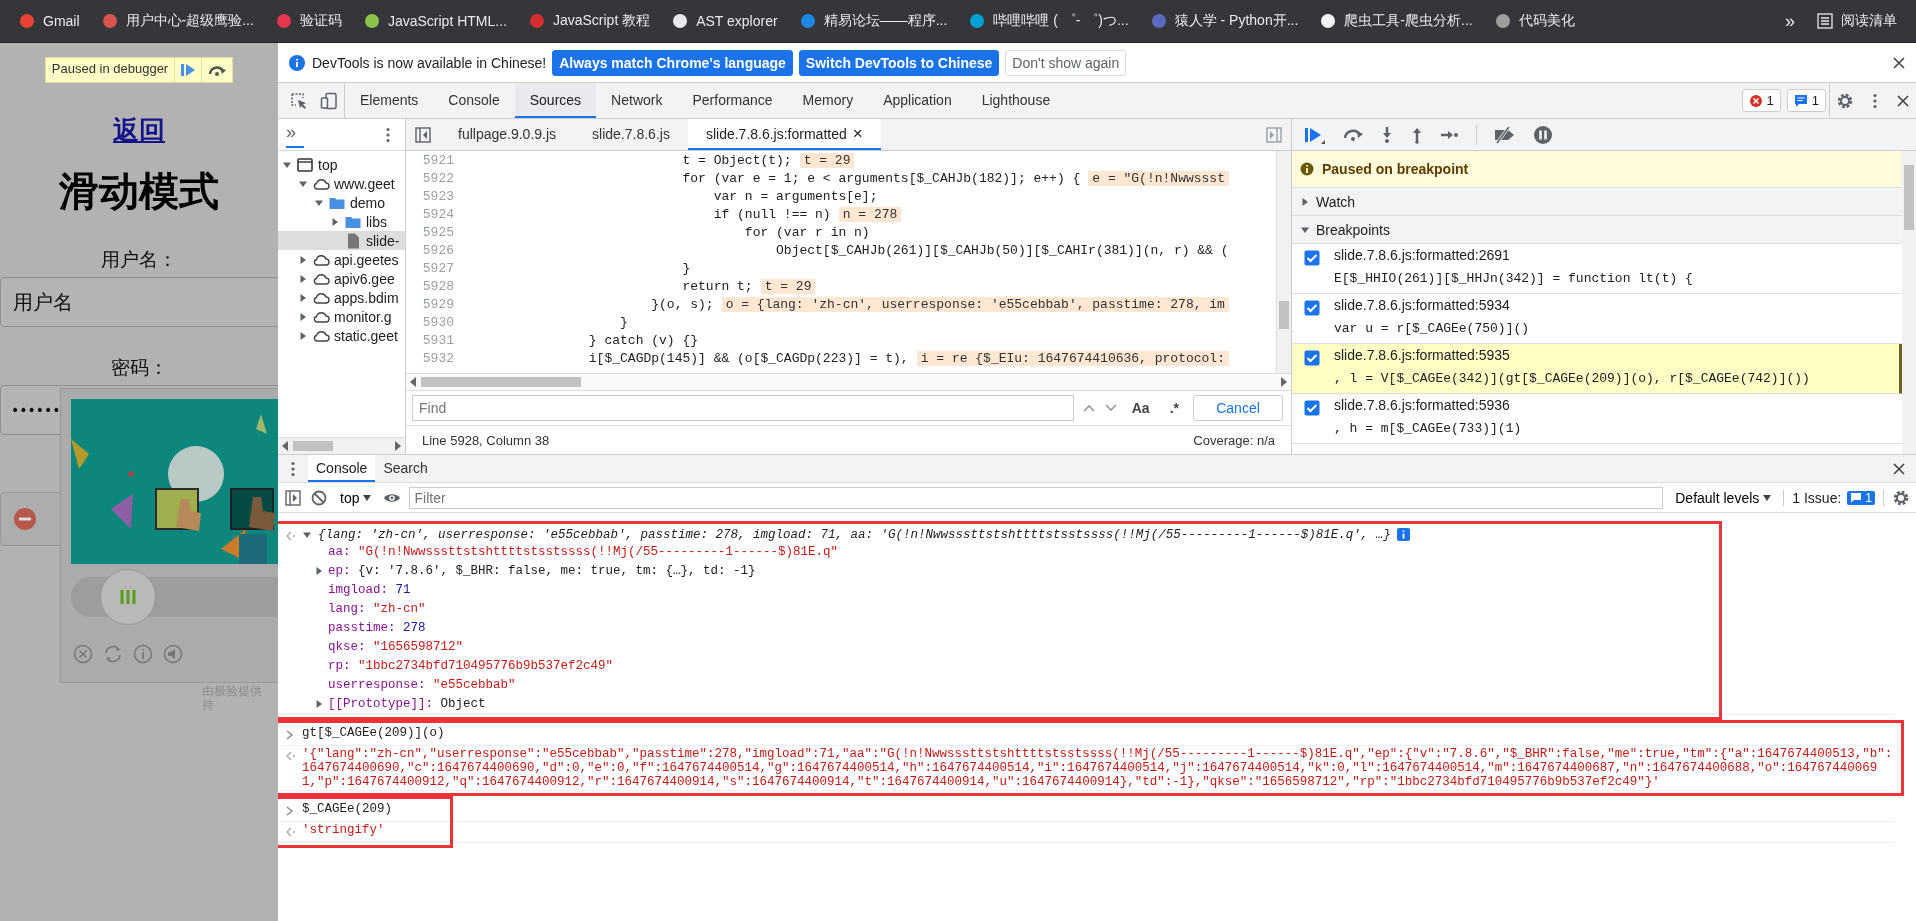 The height and width of the screenshot is (921, 1916). What do you see at coordinates (299, 100) in the screenshot?
I see `inspect-icon` at bounding box center [299, 100].